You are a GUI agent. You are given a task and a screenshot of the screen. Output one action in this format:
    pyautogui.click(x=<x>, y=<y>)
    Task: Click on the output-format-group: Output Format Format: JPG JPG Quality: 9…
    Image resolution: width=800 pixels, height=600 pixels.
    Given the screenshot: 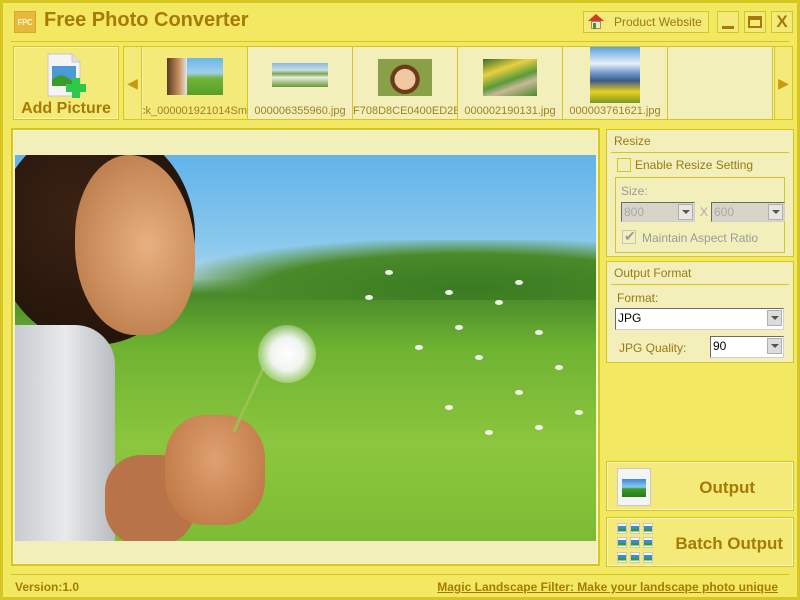 What is the action you would take?
    pyautogui.click(x=700, y=312)
    